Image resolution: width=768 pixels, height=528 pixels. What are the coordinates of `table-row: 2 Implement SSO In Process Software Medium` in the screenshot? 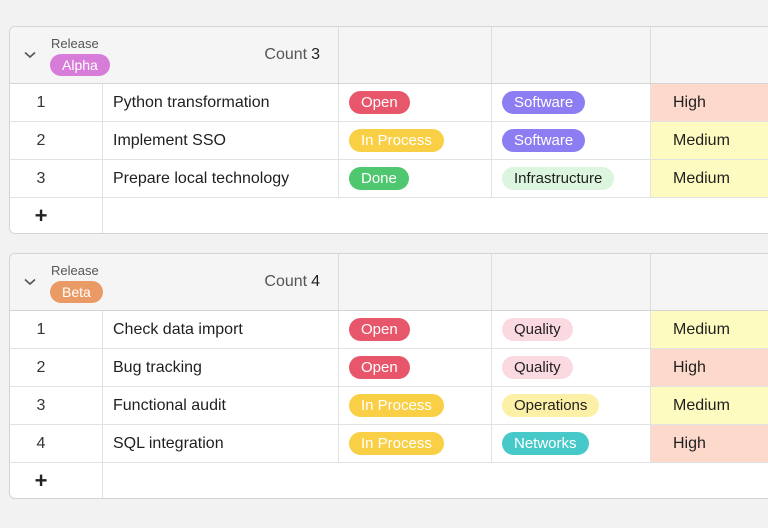 It's located at (389, 141).